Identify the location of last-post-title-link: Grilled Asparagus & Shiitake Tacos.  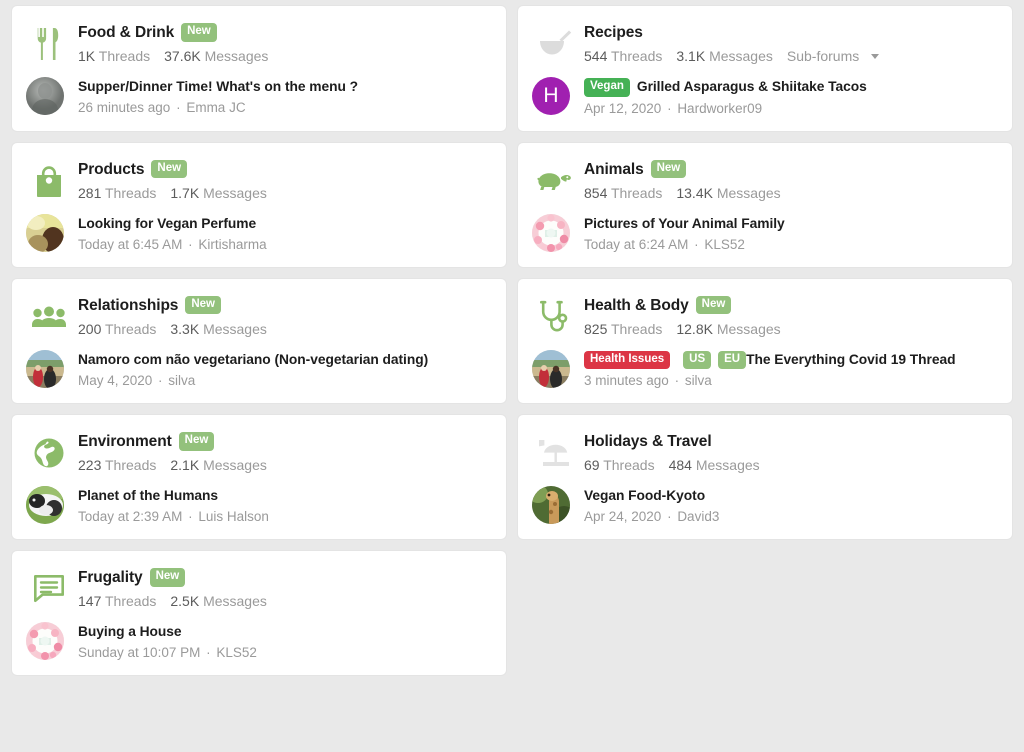
(752, 87).